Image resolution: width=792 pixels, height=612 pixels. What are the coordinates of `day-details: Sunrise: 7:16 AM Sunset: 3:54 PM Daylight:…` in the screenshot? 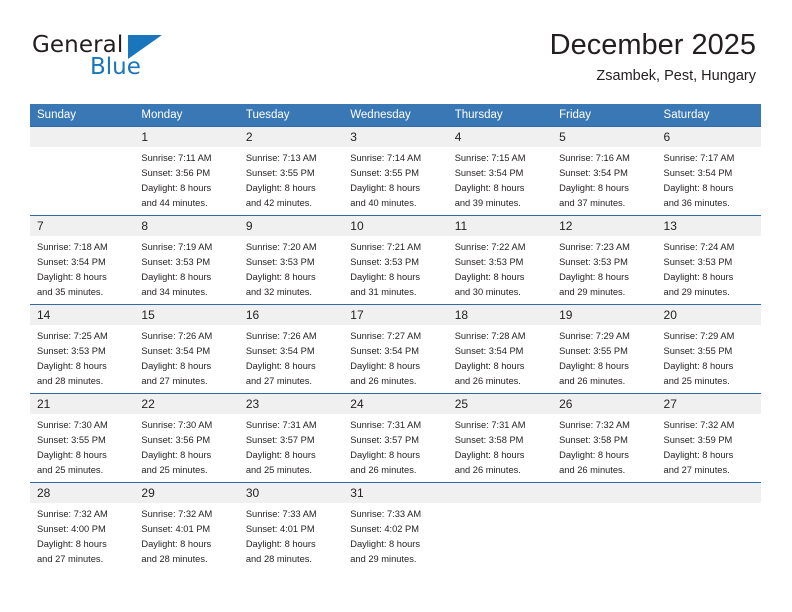 It's located at (604, 179).